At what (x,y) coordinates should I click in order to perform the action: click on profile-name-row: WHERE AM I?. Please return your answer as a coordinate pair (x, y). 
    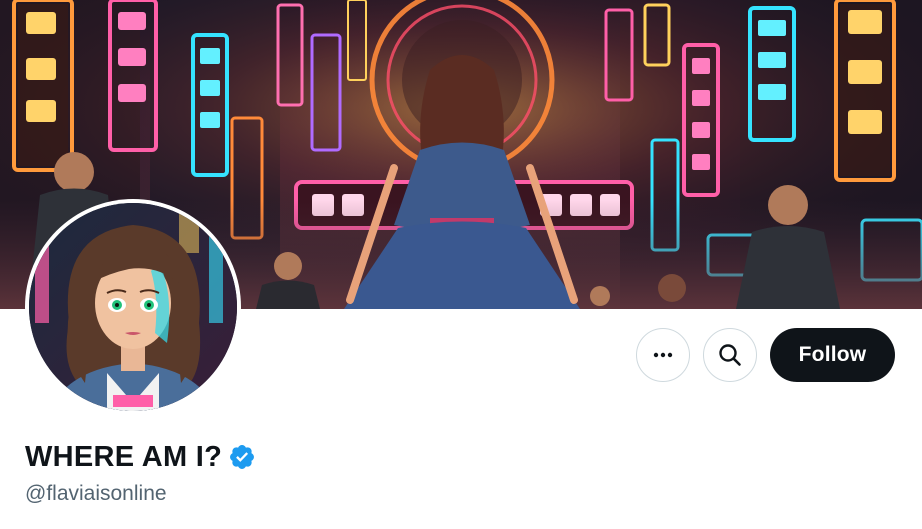
    Looking at the image, I should click on (140, 457).